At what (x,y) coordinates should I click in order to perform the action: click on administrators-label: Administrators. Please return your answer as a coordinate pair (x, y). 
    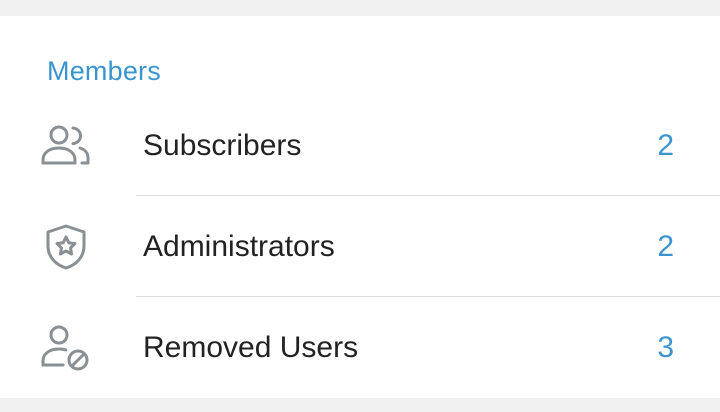
    Looking at the image, I should click on (239, 246).